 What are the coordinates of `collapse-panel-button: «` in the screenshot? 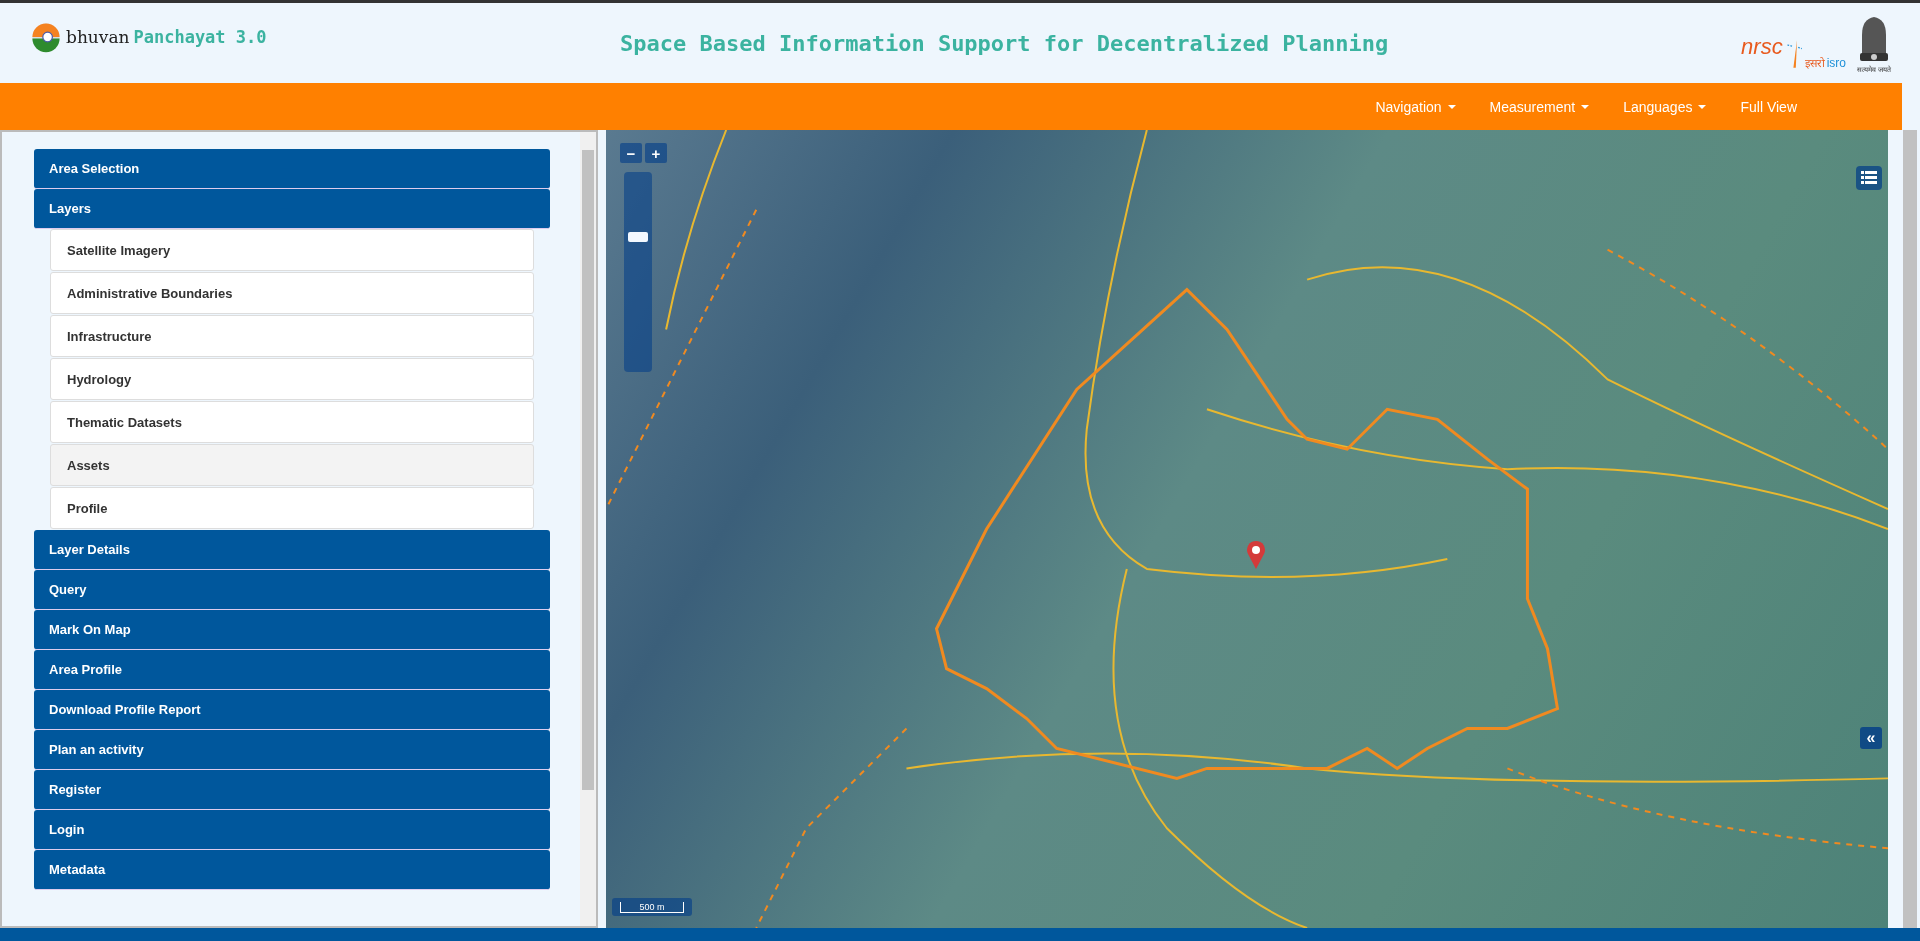 It's located at (1871, 738).